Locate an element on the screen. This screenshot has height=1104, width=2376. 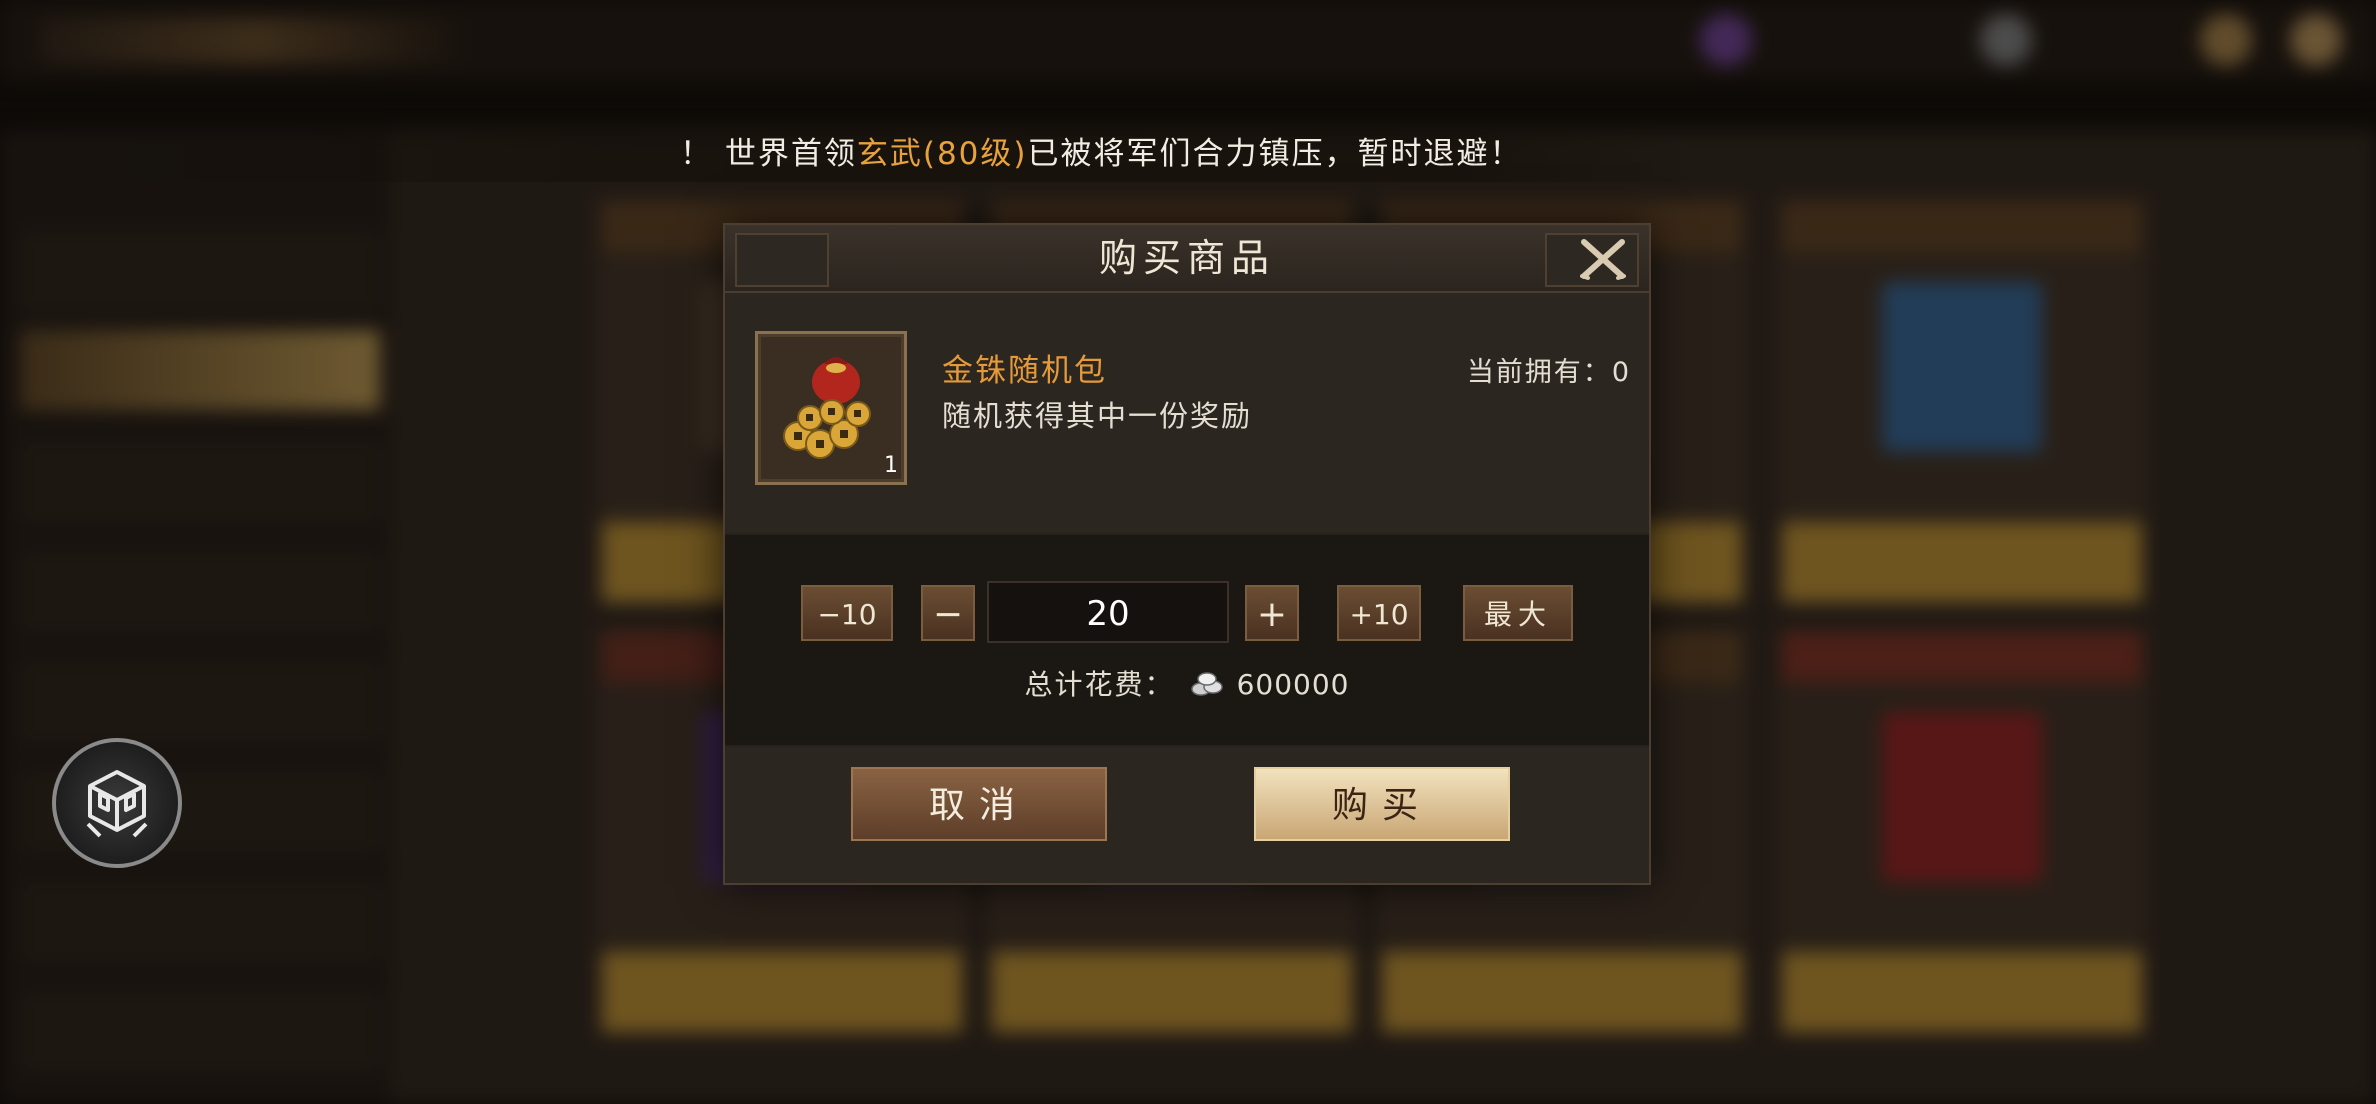
item-icon-frame: 1 is located at coordinates (831, 408).